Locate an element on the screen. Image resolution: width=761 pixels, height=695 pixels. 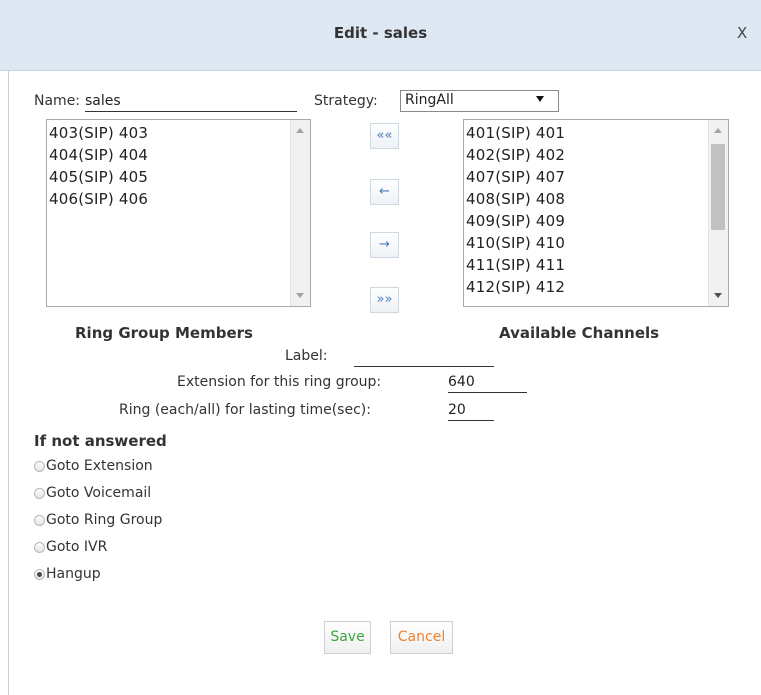
radio-checked-icon is located at coordinates (39, 574).